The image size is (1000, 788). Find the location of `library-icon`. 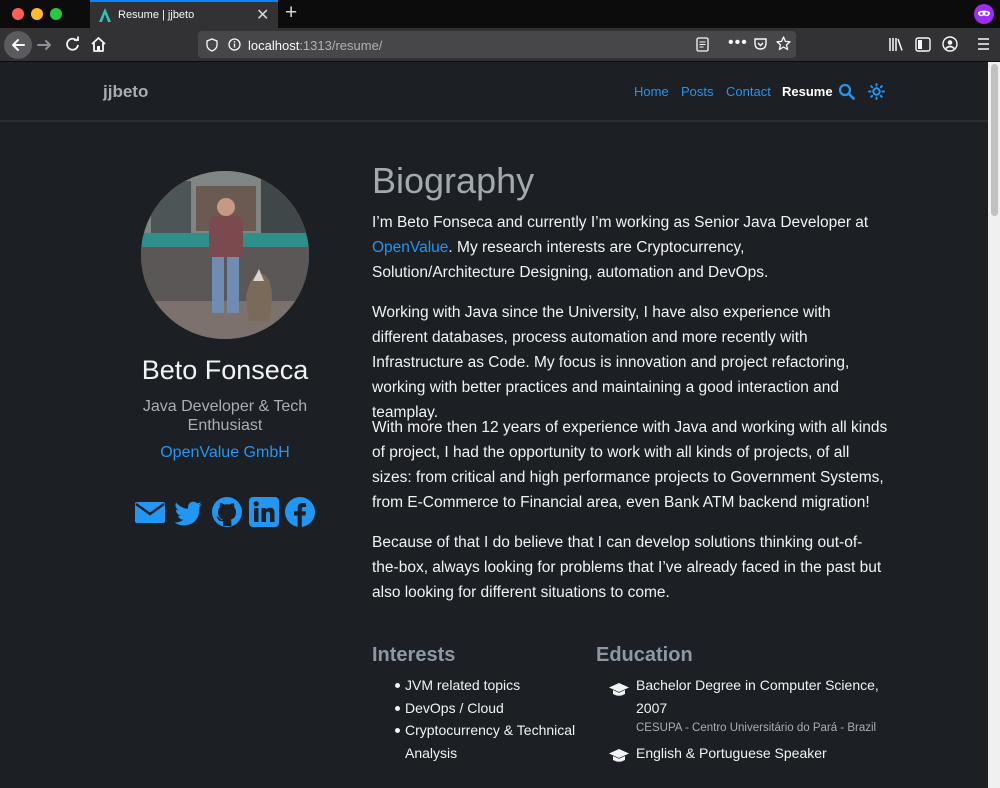

library-icon is located at coordinates (896, 44).